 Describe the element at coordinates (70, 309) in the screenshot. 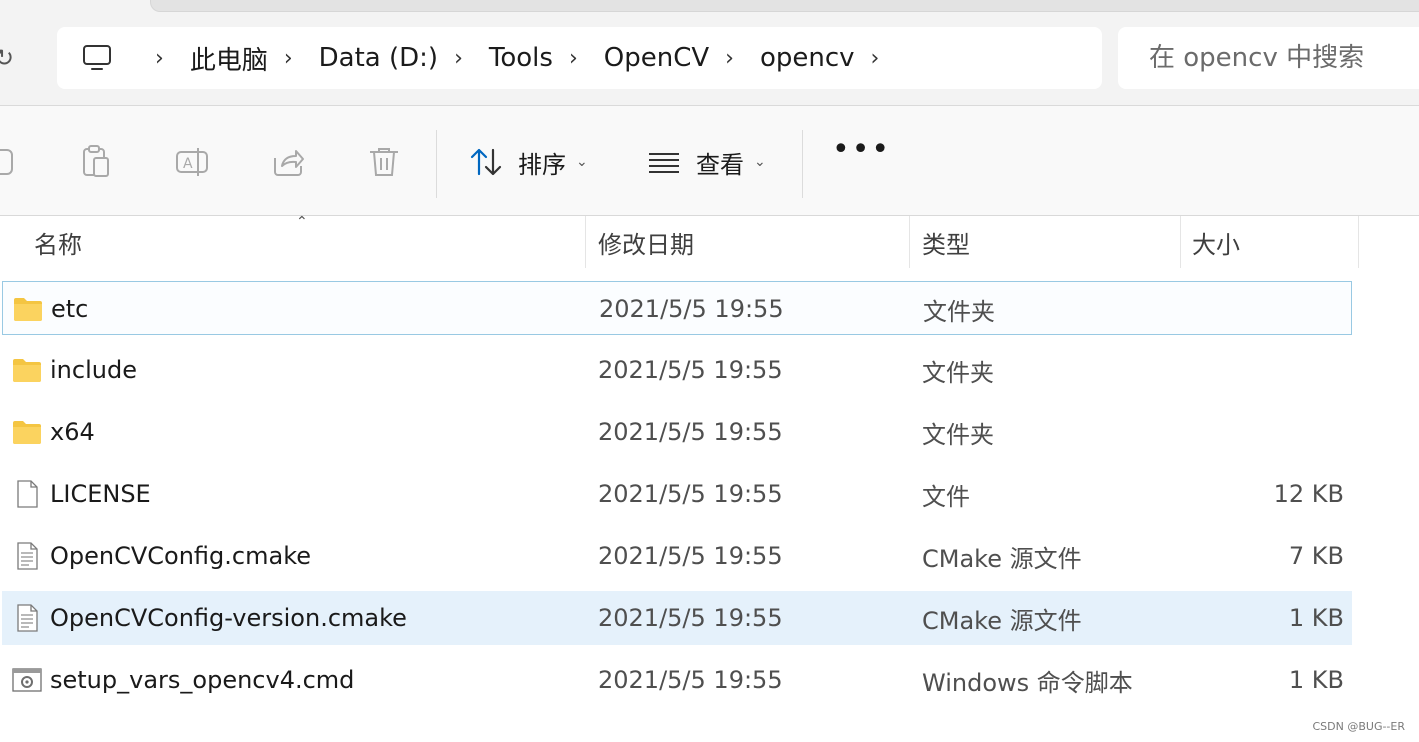

I see `file-name: etc` at that location.